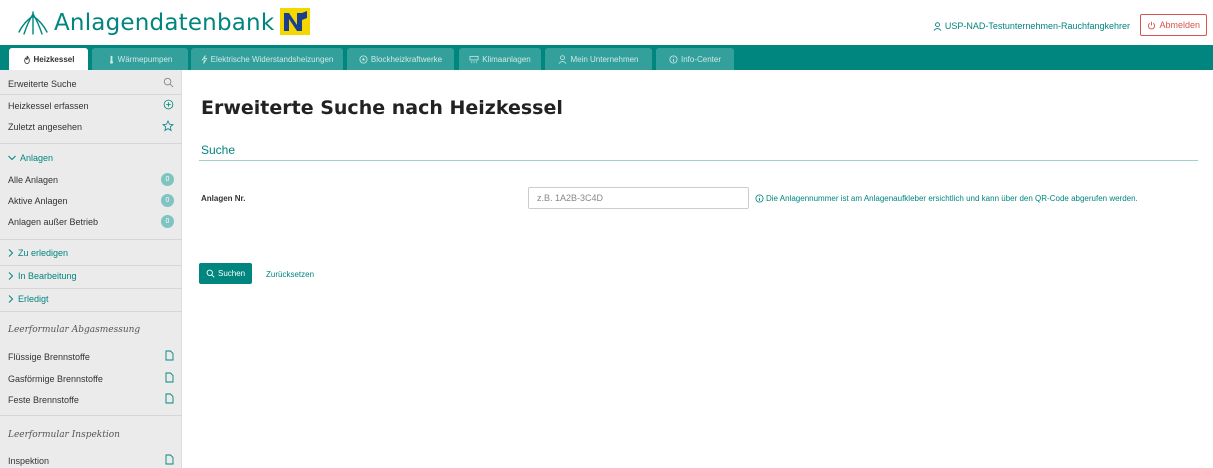  I want to click on sidebar-item-inspektion: Inspektion, so click(91, 459).